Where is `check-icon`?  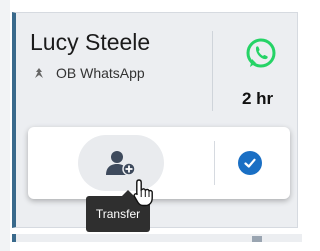 check-icon is located at coordinates (250, 163).